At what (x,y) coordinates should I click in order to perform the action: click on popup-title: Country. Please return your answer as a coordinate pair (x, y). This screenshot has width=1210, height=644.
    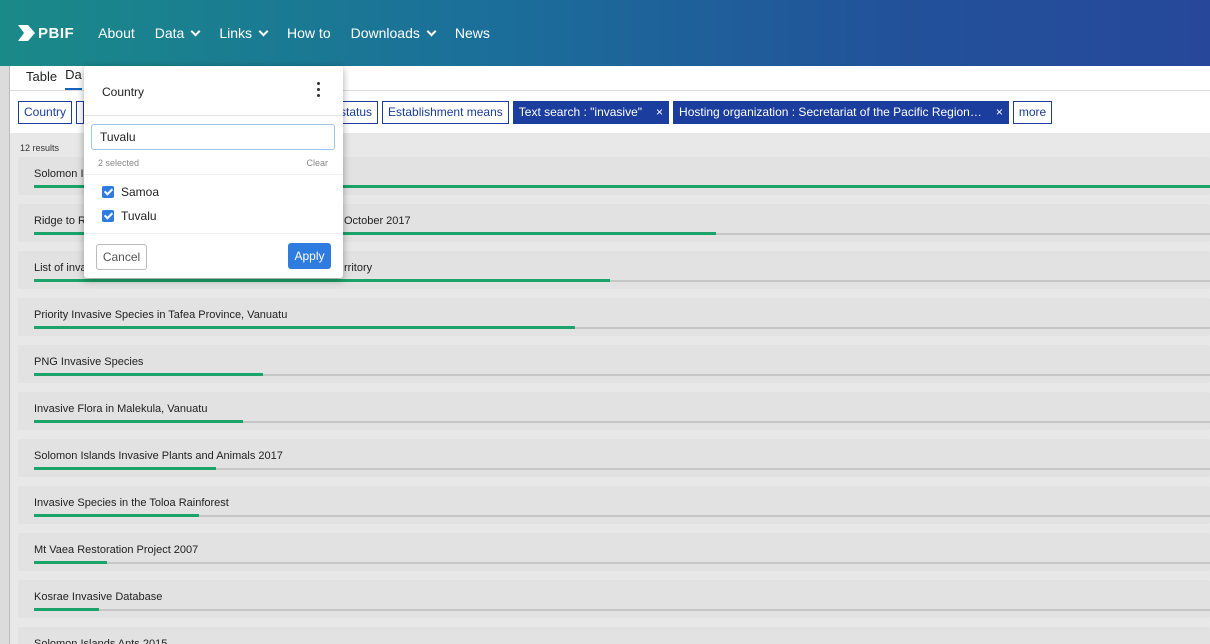
    Looking at the image, I should click on (123, 92).